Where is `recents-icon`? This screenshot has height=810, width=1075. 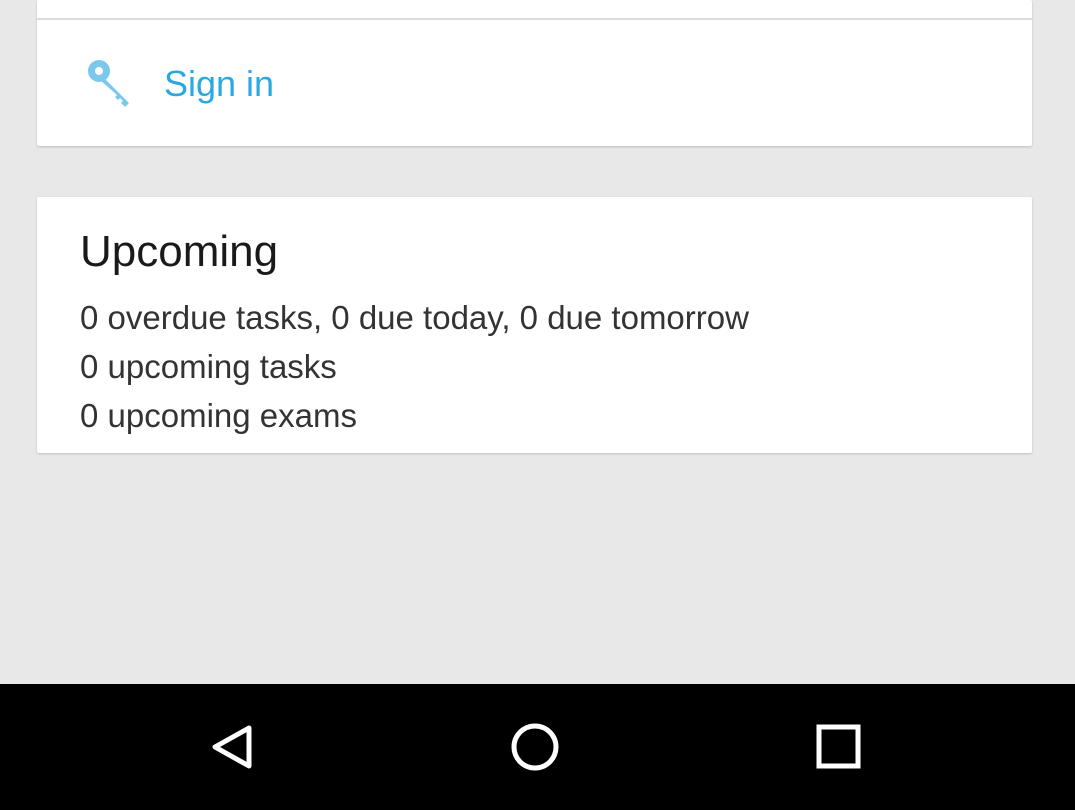
recents-icon is located at coordinates (839, 747).